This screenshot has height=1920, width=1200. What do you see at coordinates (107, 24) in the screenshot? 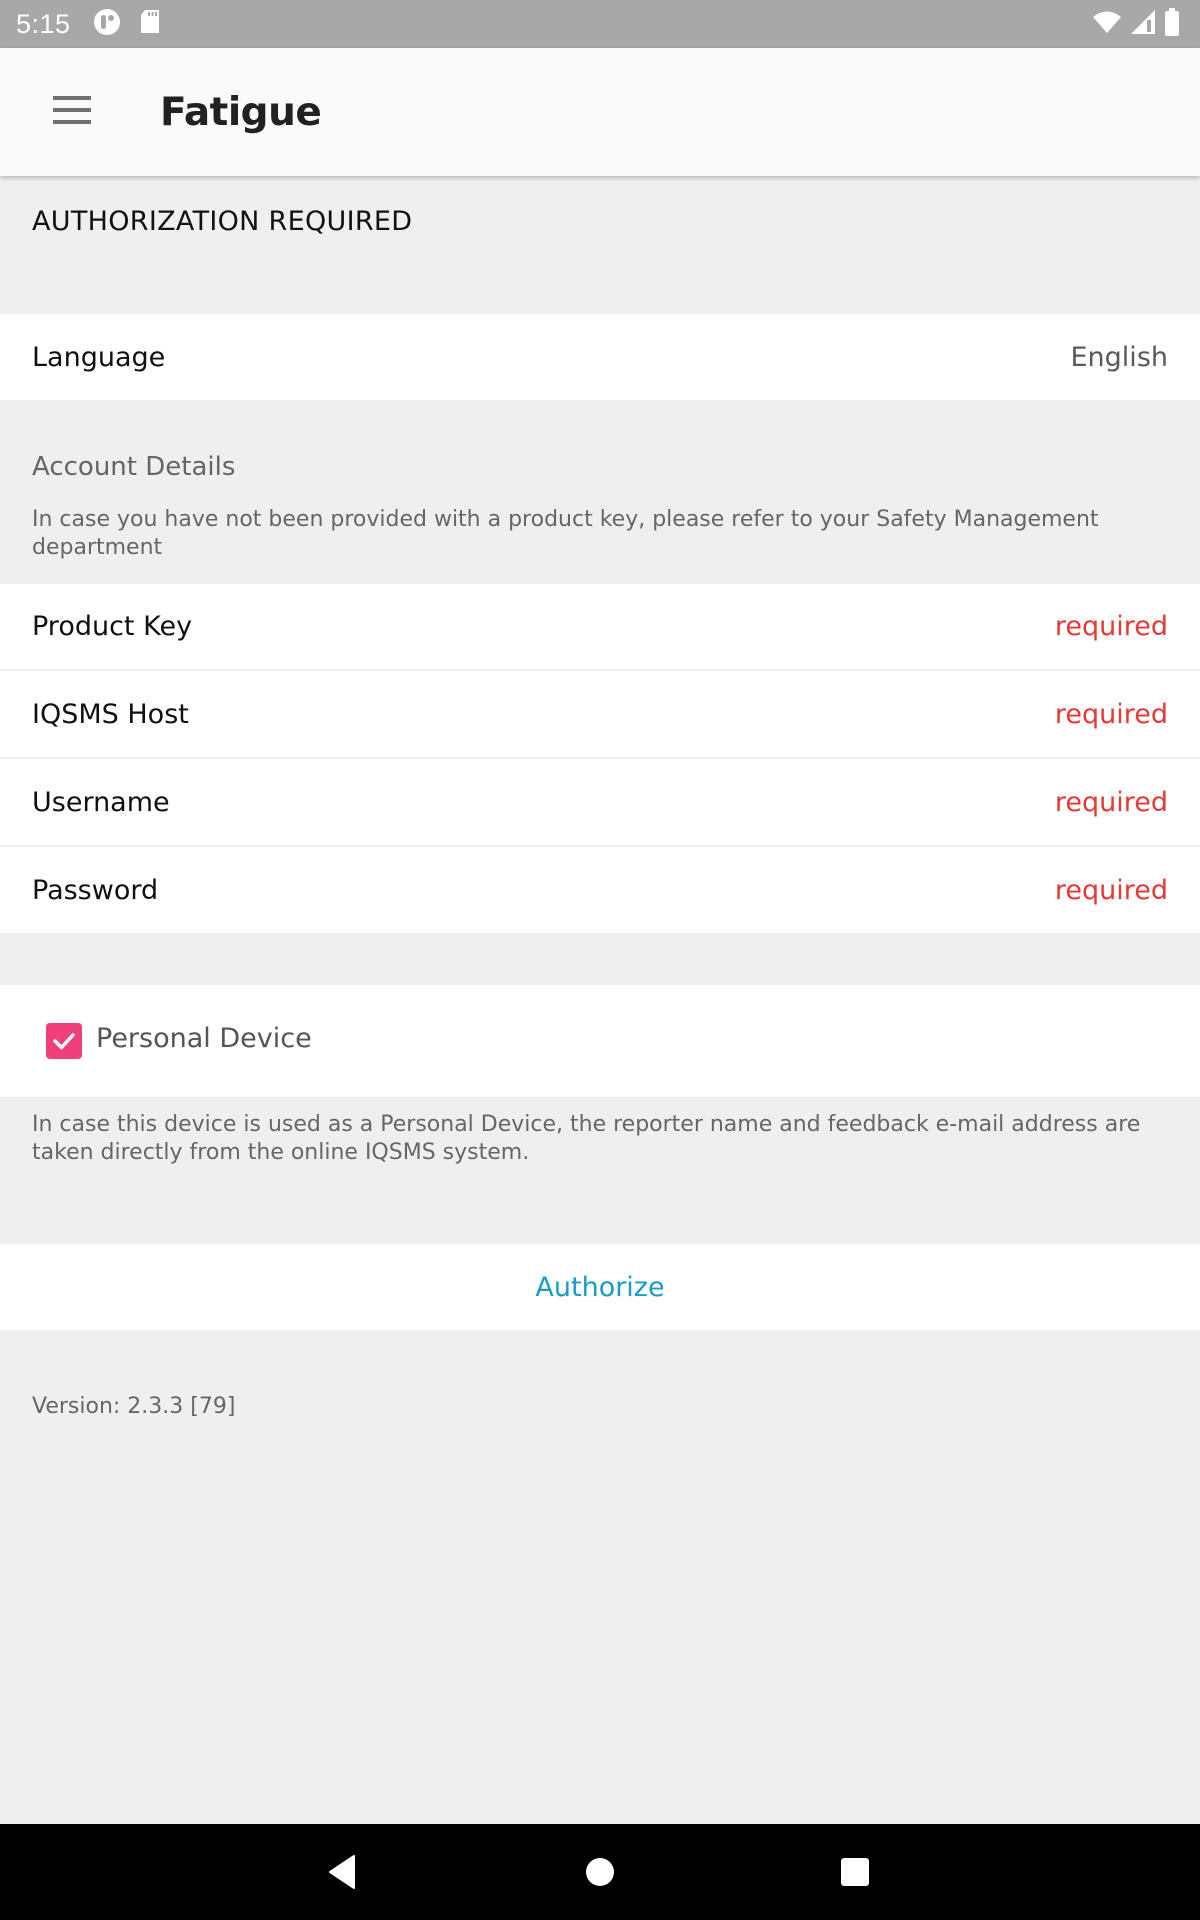
I see `app-notification-icon` at bounding box center [107, 24].